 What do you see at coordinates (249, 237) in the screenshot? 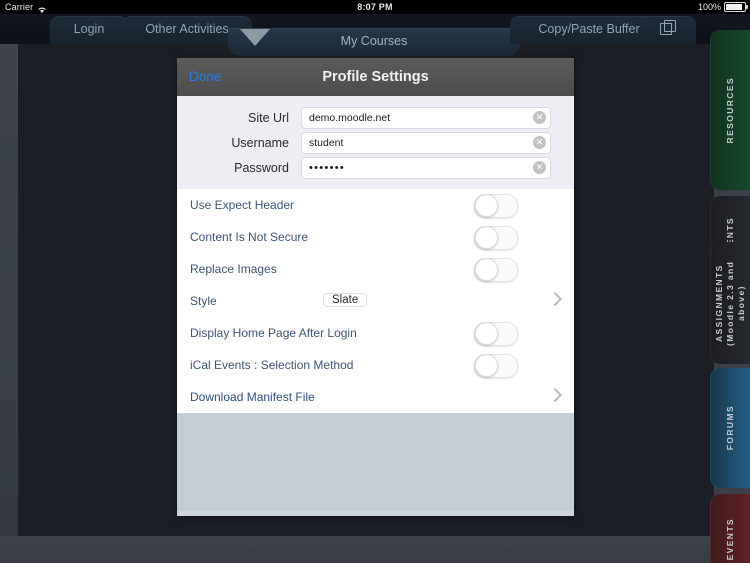
I see `row-content-is-not-secure-label: Content Is Not Secure` at bounding box center [249, 237].